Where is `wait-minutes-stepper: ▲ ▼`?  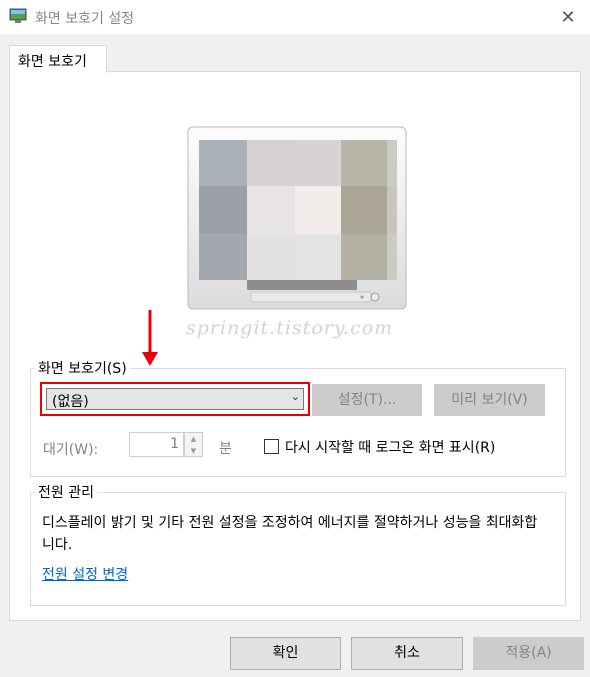 wait-minutes-stepper: ▲ ▼ is located at coordinates (193, 444).